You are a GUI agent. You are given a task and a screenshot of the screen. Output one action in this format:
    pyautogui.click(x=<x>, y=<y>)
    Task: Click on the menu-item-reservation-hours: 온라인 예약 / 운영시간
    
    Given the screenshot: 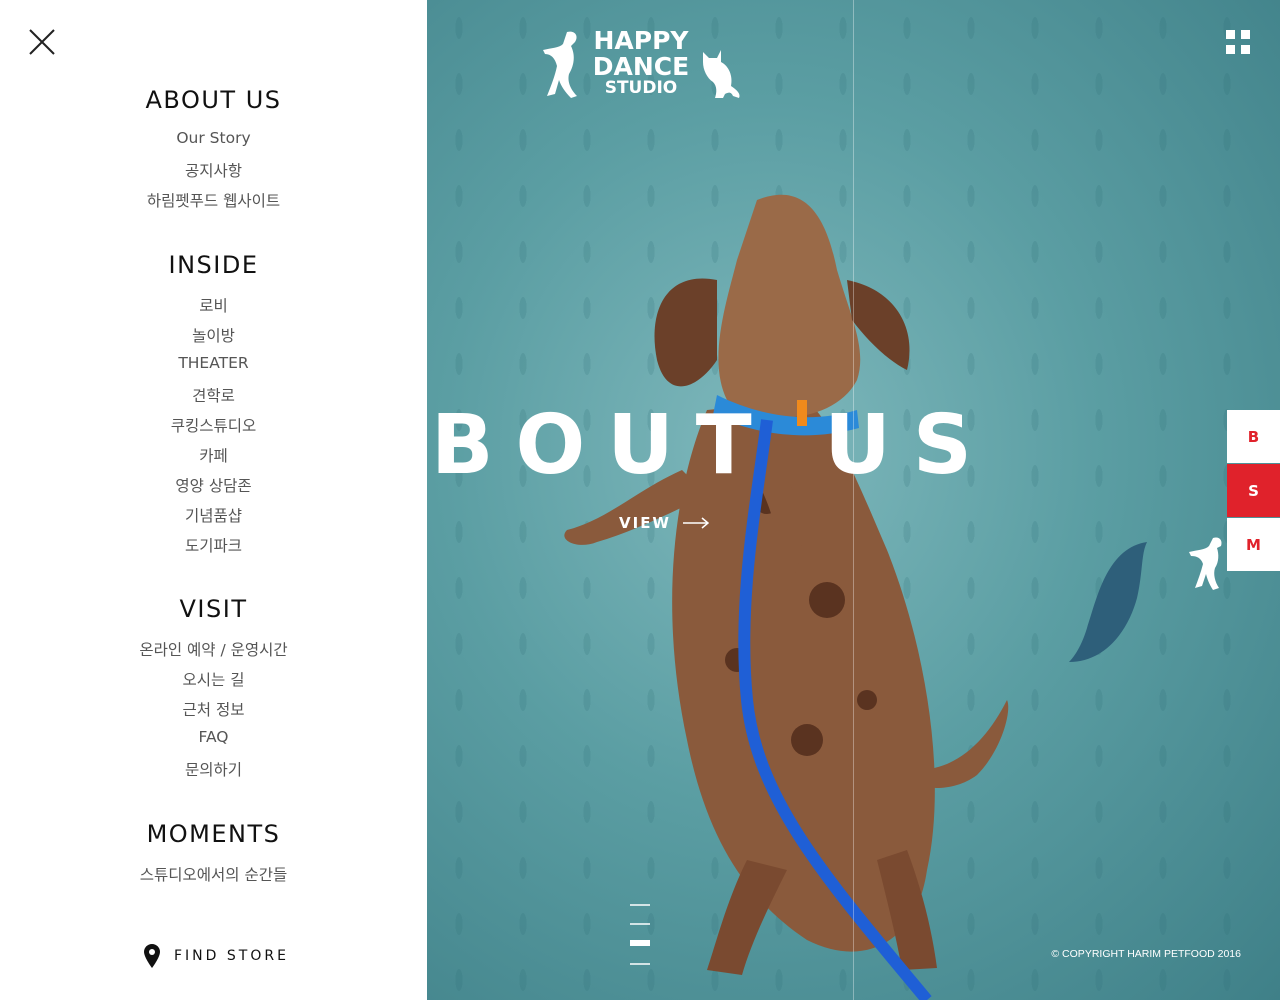 What is the action you would take?
    pyautogui.click(x=213, y=649)
    